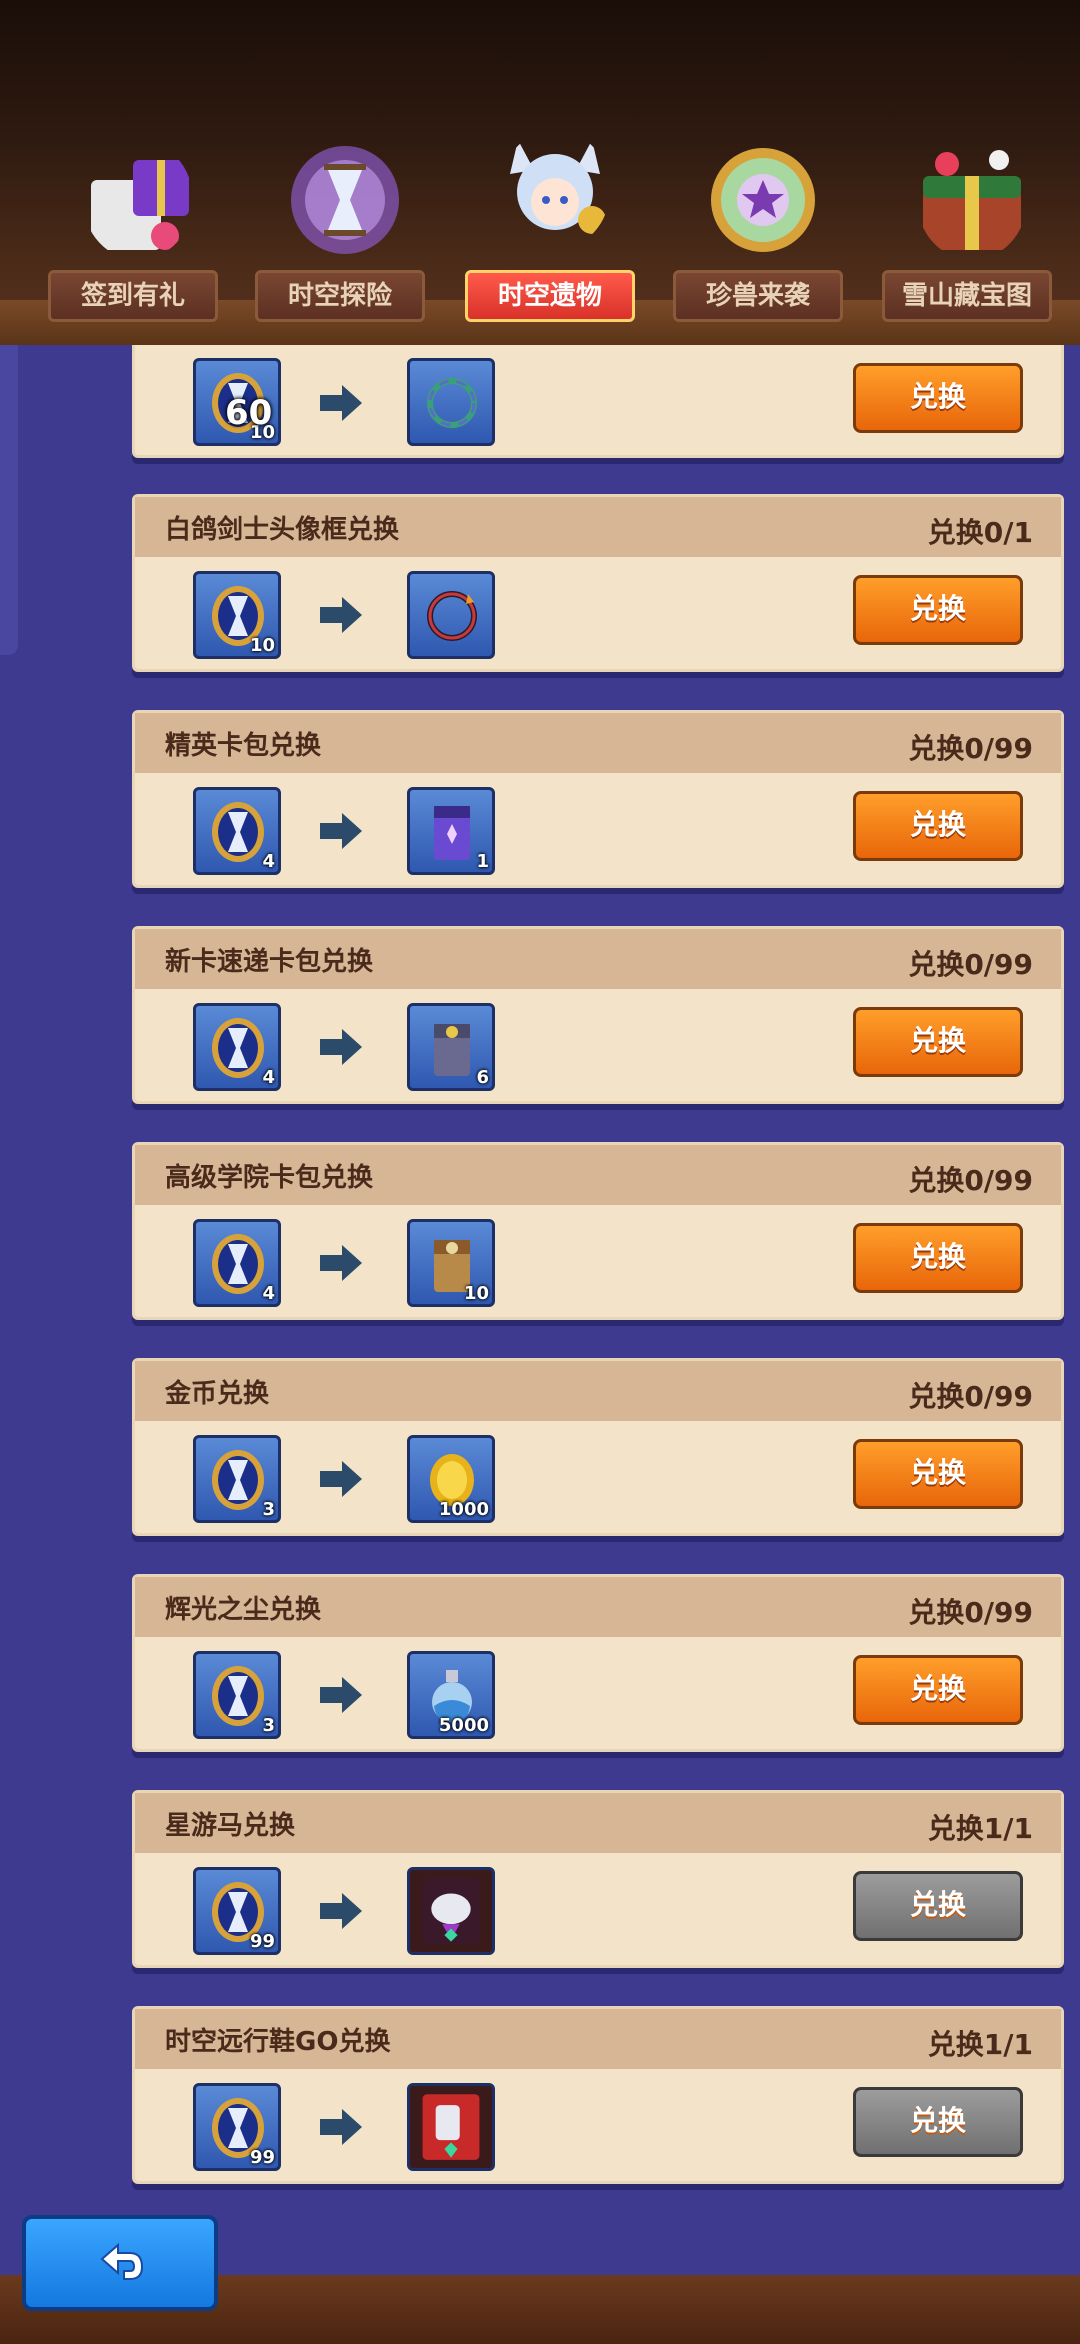  Describe the element at coordinates (140, 205) in the screenshot. I see `gift-calendar-icon` at that location.